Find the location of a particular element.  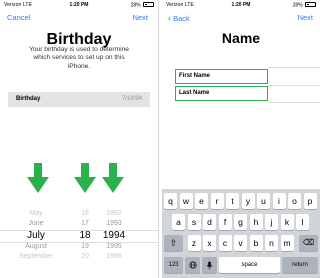

key-b: b is located at coordinates (256, 243).